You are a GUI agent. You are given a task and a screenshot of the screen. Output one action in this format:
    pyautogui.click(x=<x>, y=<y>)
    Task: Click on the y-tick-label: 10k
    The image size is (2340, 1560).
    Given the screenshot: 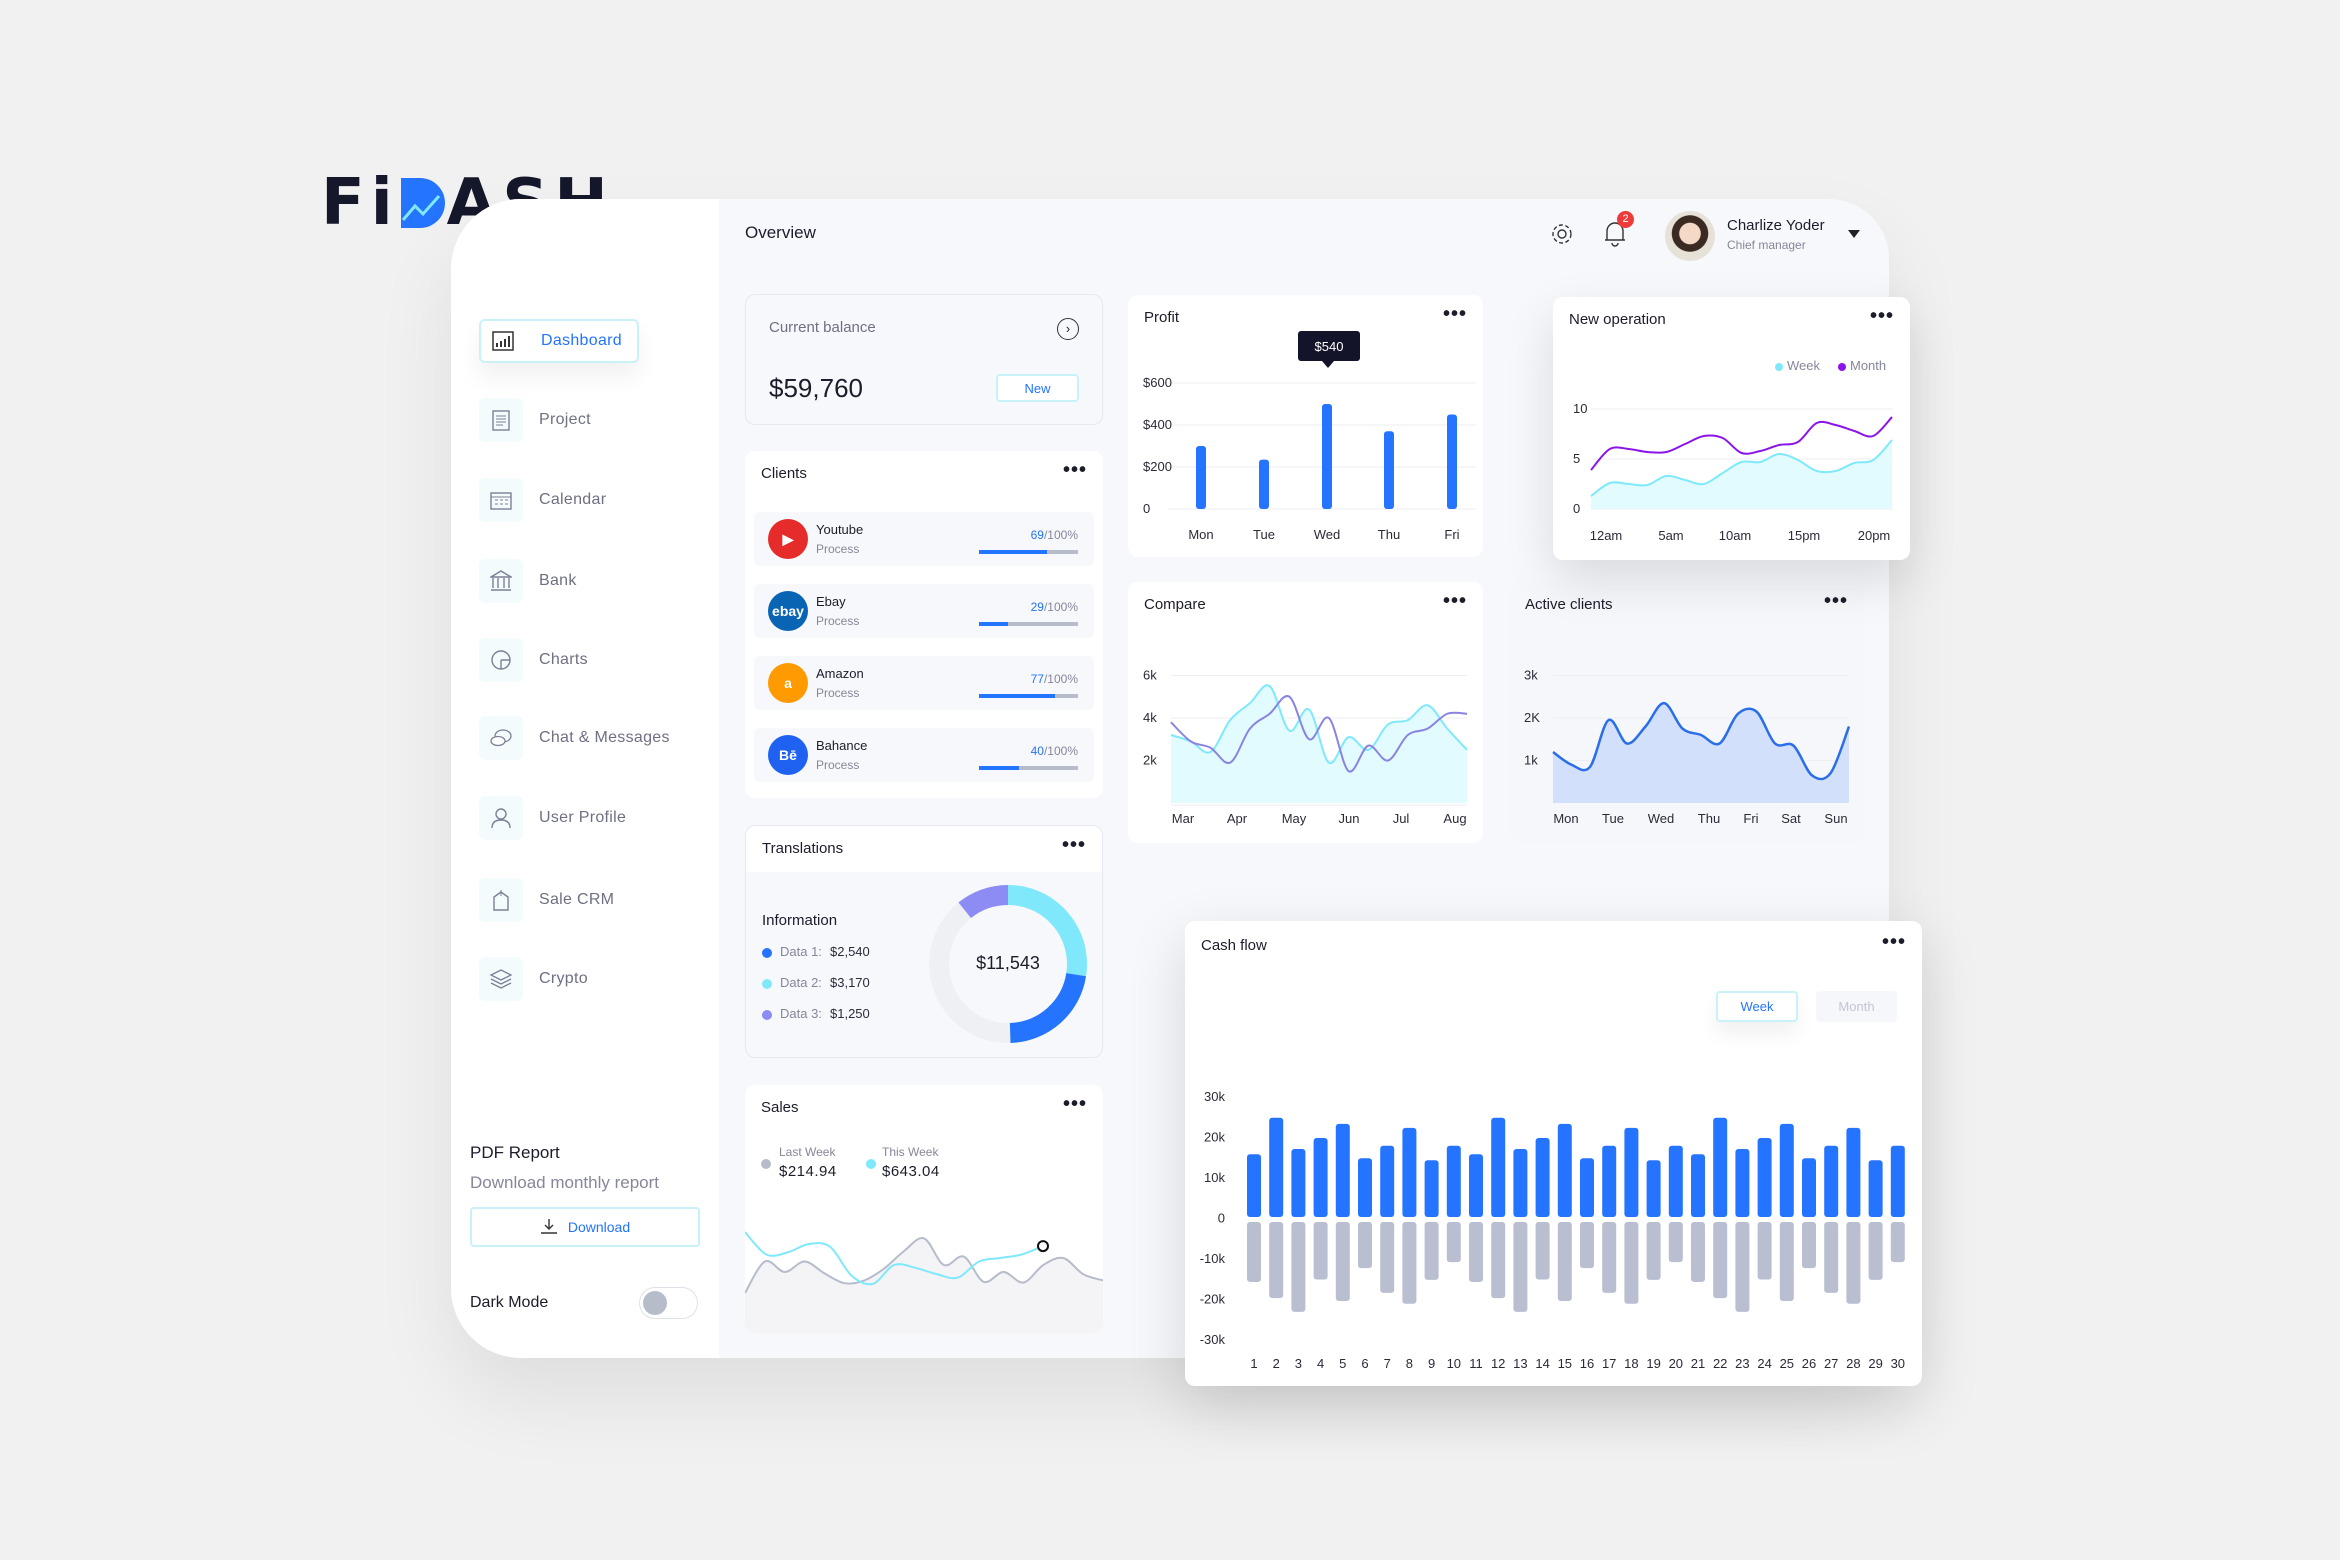 What is the action you would take?
    pyautogui.click(x=1214, y=1177)
    